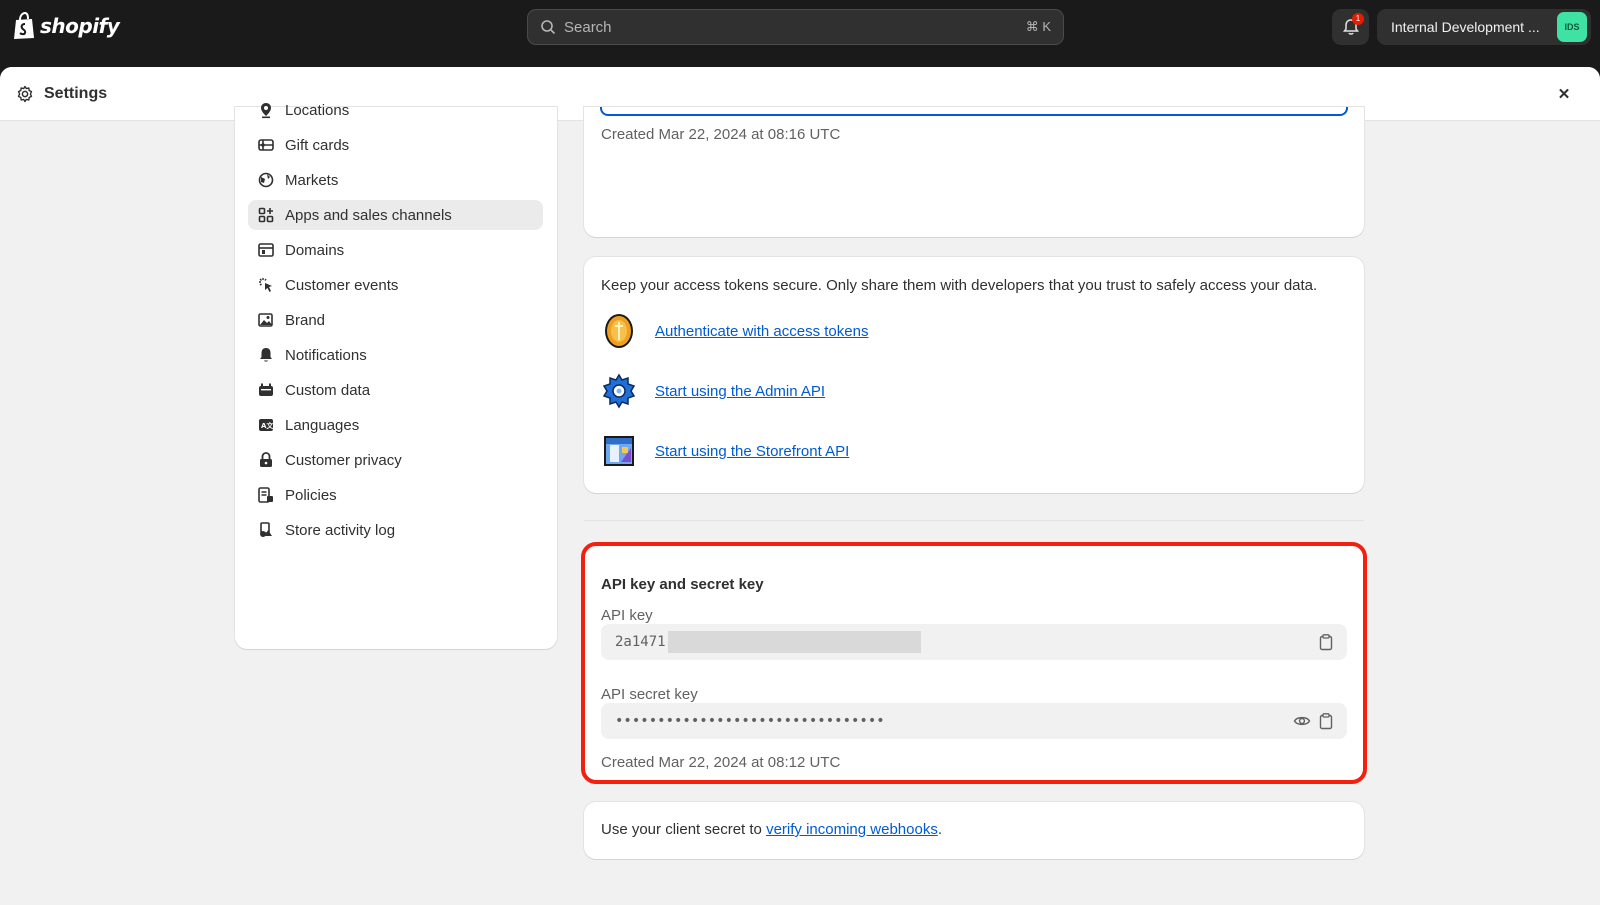 This screenshot has height=905, width=1600. I want to click on custom-data-icon, so click(266, 390).